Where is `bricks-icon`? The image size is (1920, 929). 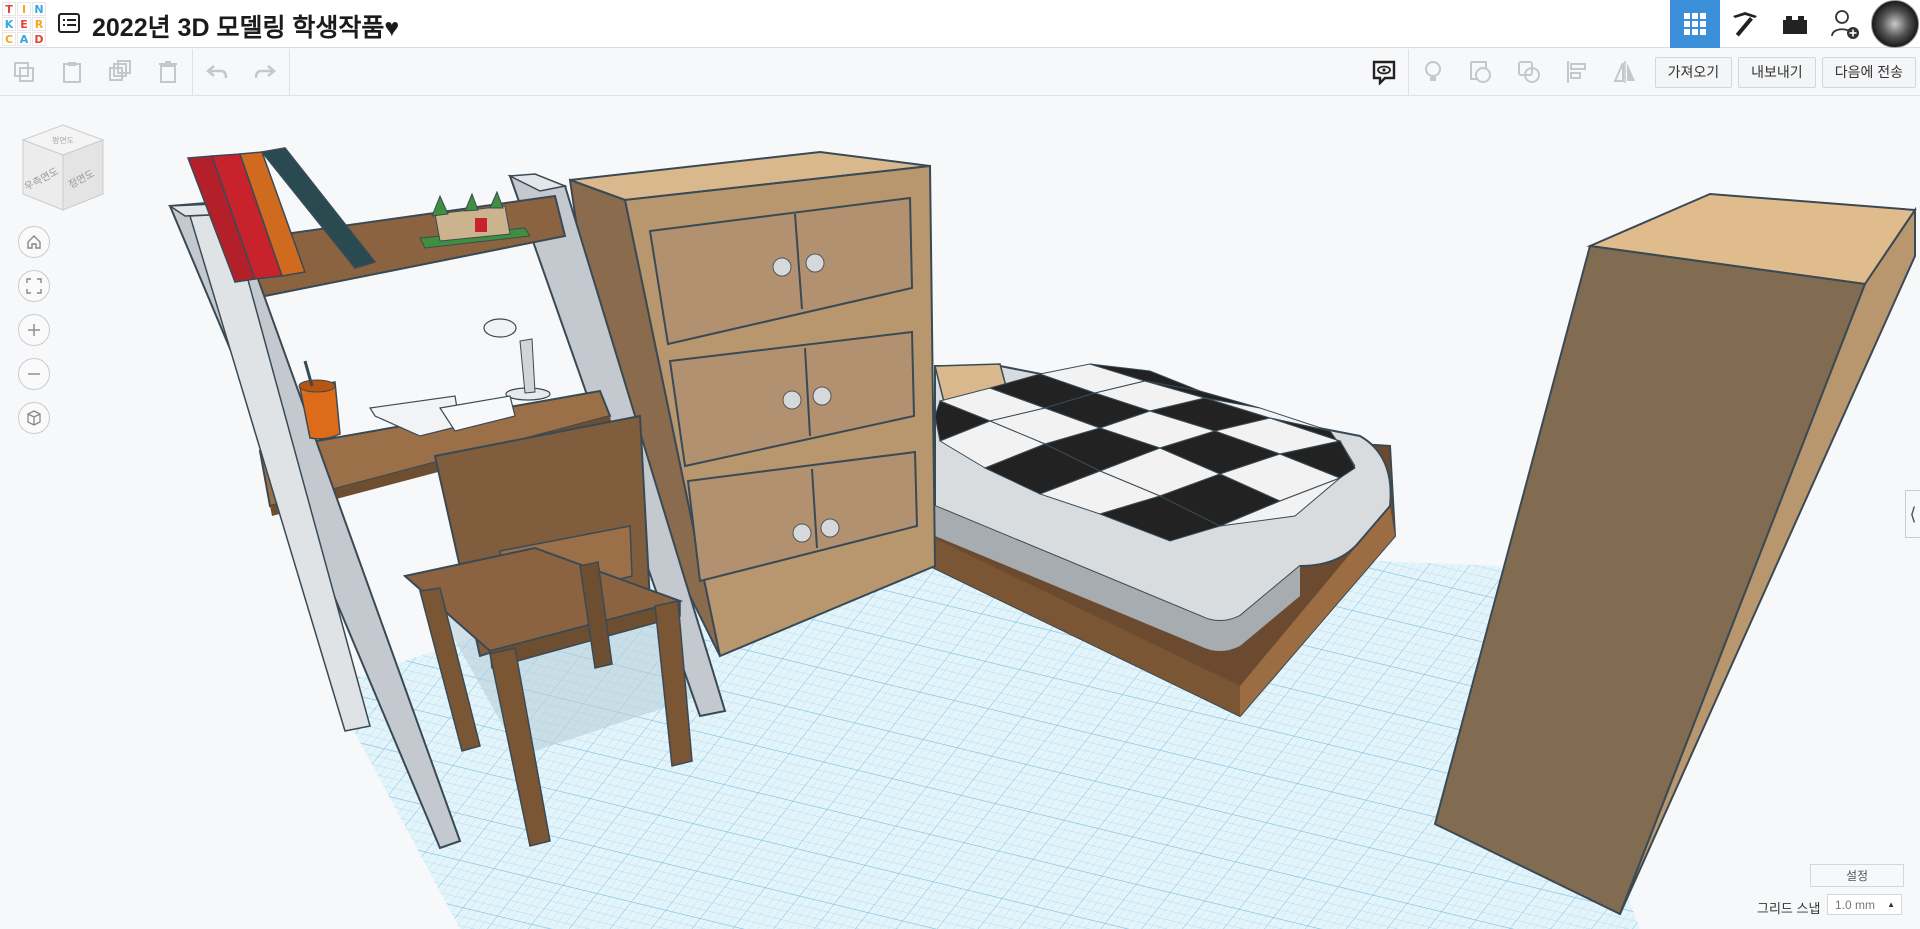
bricks-icon is located at coordinates (1795, 25).